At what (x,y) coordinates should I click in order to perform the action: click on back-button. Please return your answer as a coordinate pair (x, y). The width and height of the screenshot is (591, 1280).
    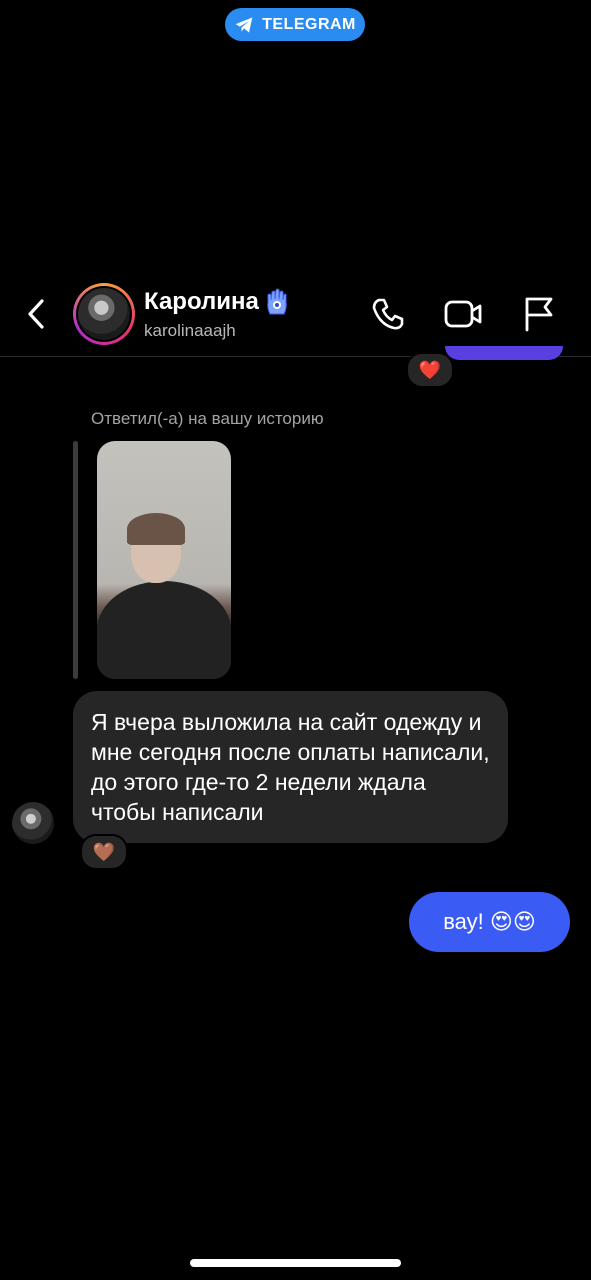
    Looking at the image, I should click on (36, 314).